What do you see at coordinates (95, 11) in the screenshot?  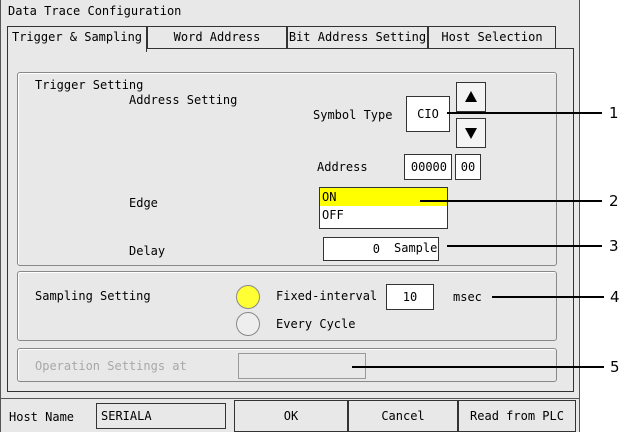 I see `window-title: Data Trace Configuration` at bounding box center [95, 11].